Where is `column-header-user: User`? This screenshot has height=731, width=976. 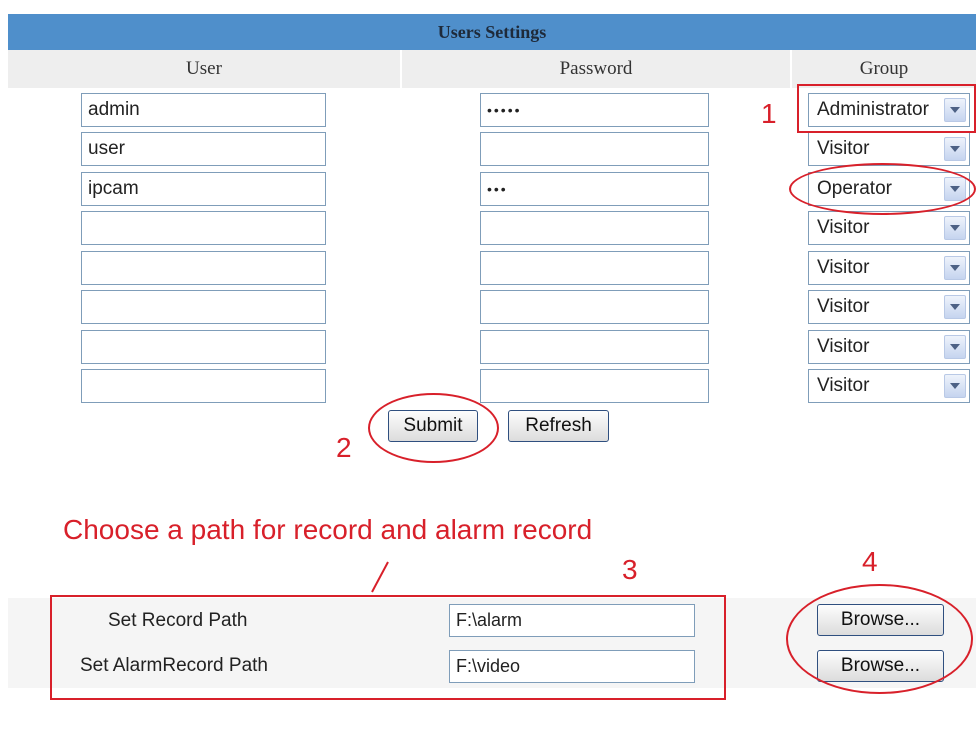
column-header-user: User is located at coordinates (204, 69).